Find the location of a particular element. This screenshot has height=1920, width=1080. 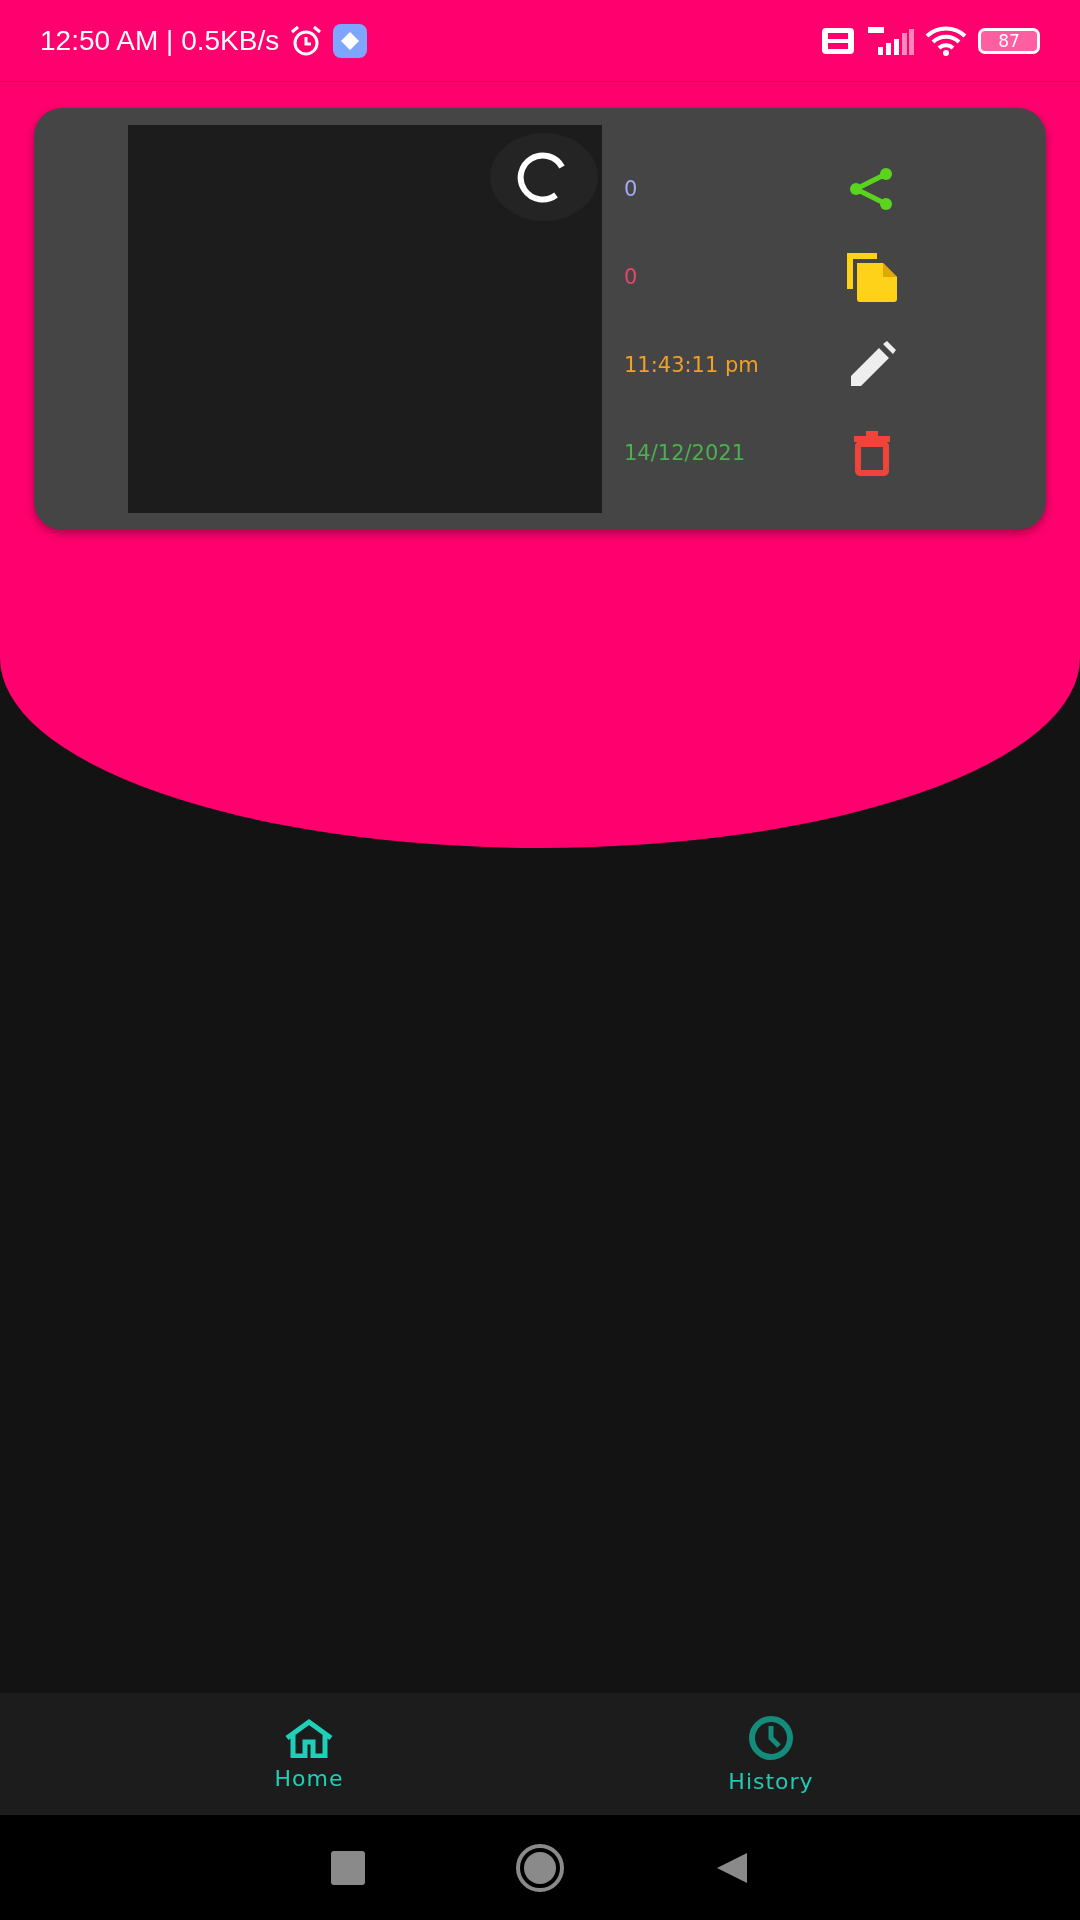

record-value: 14/12/2021 is located at coordinates (685, 453).